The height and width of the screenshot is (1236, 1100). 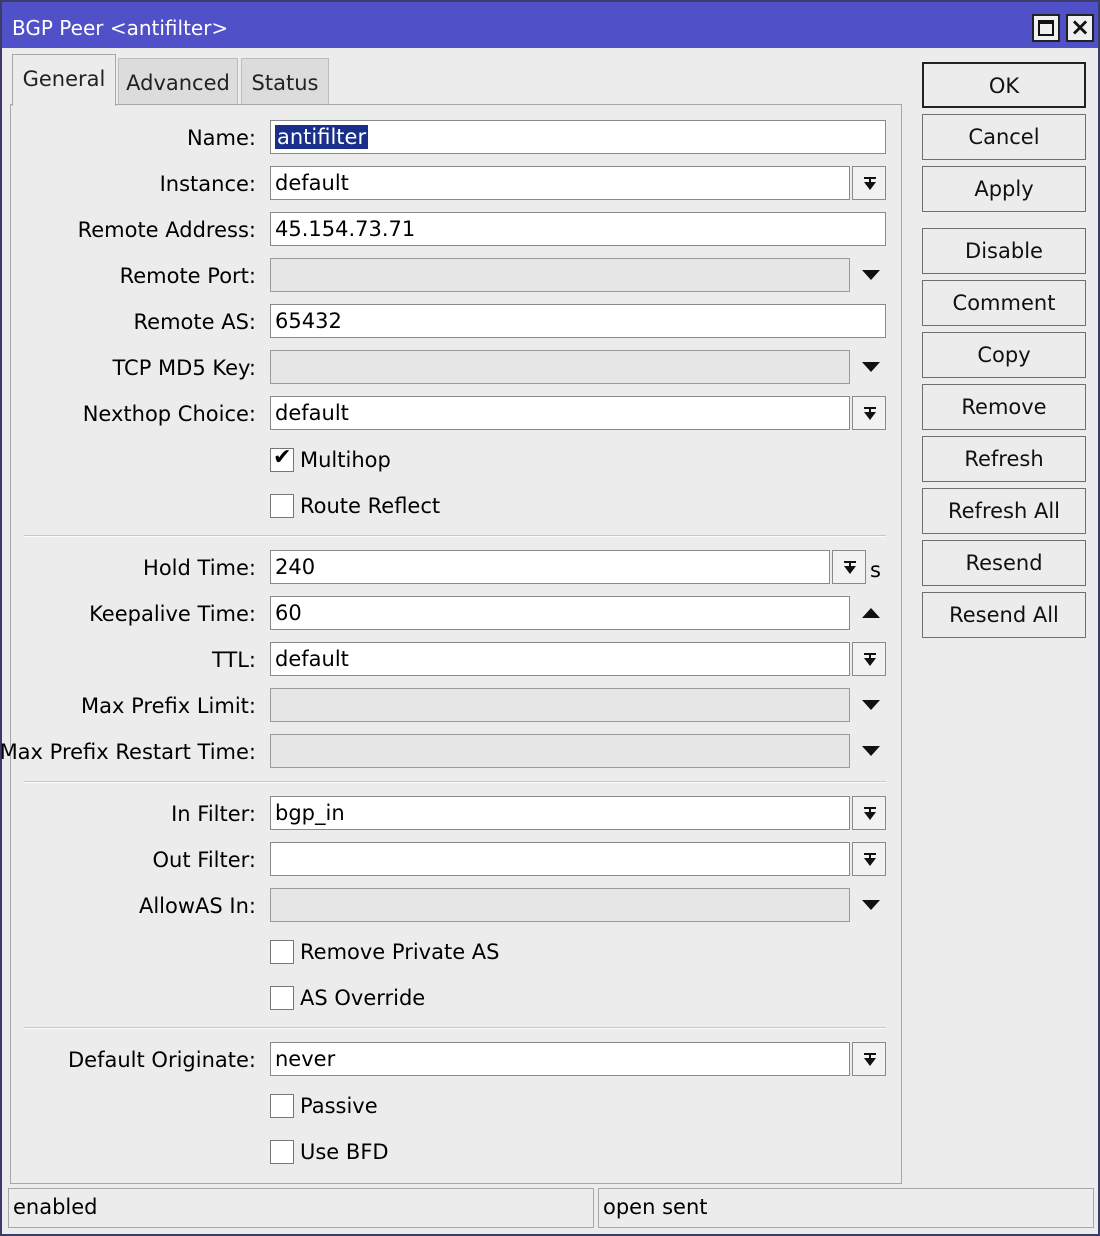 What do you see at coordinates (64, 80) in the screenshot?
I see `tab-general: General` at bounding box center [64, 80].